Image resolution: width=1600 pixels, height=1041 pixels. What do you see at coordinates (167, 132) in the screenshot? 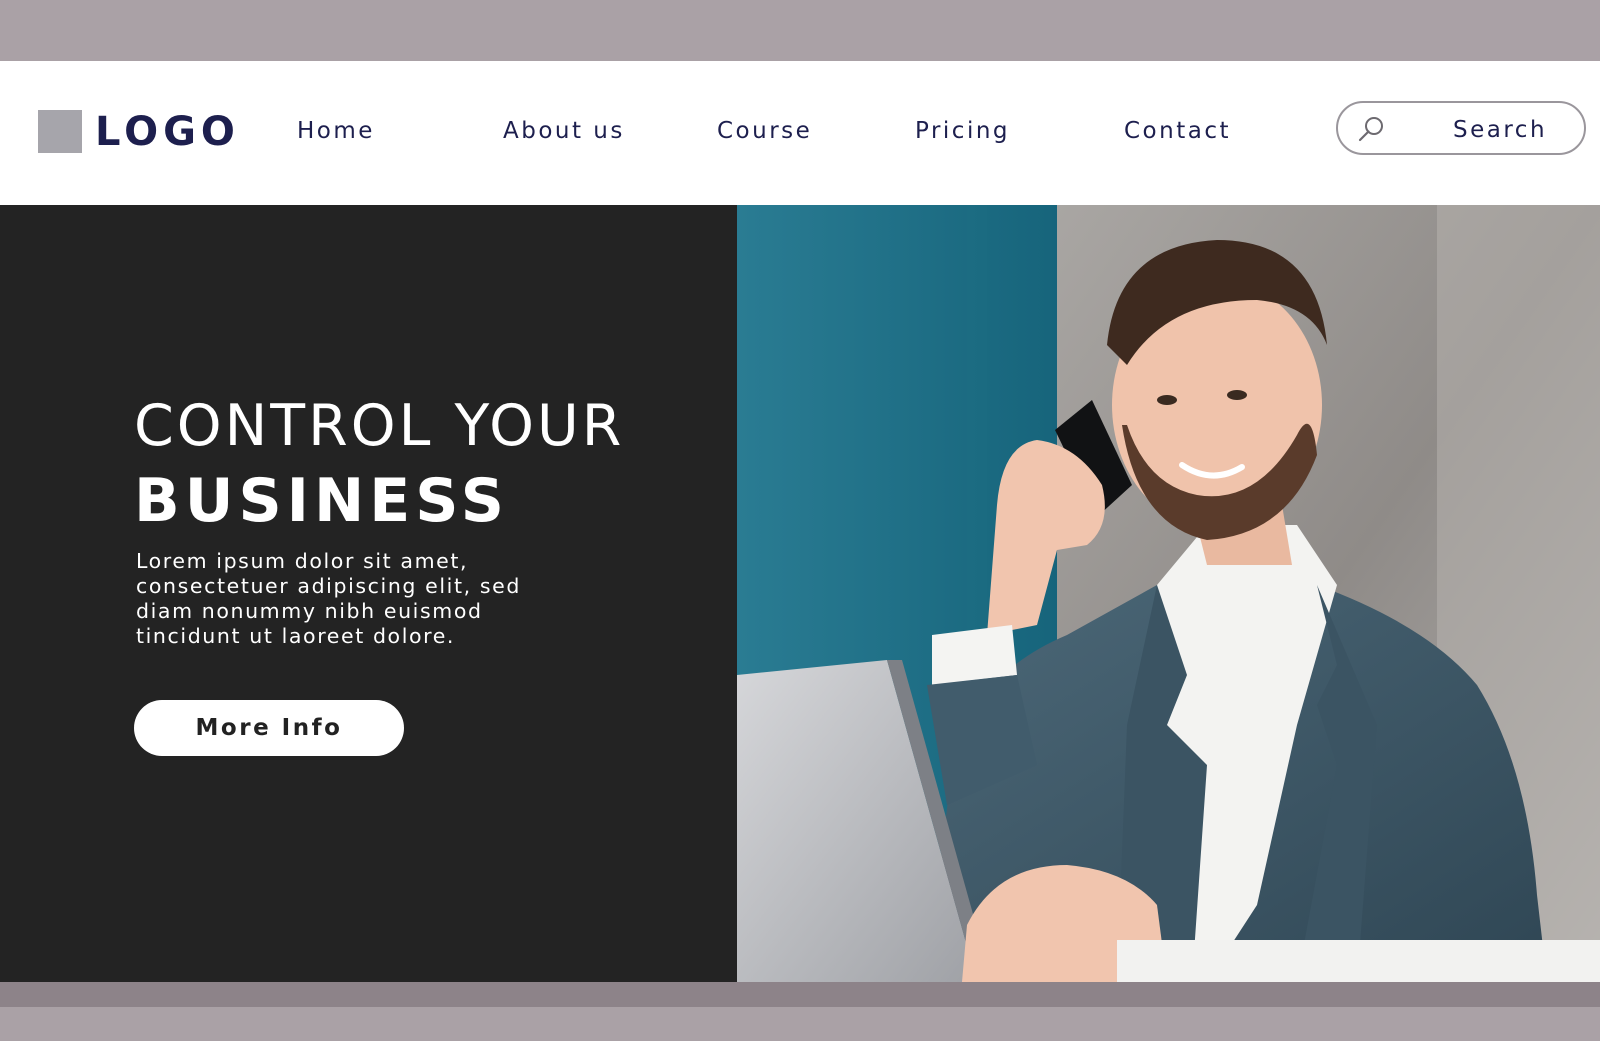
I see `logo-text: LOGO` at bounding box center [167, 132].